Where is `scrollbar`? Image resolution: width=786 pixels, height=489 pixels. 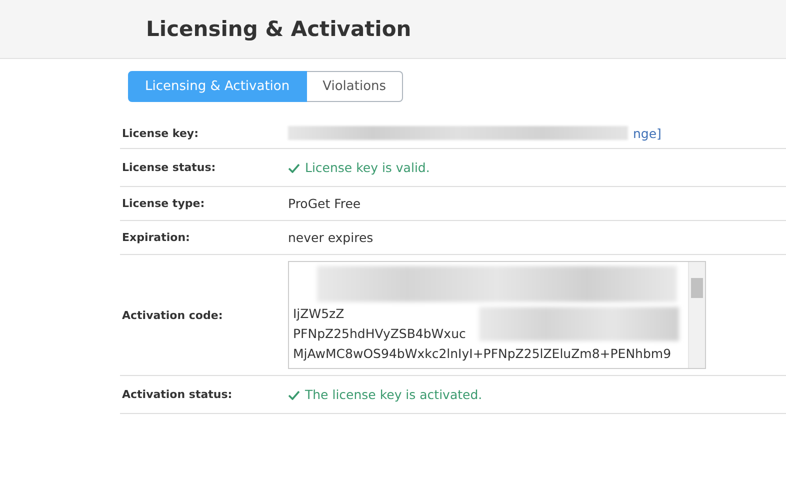 scrollbar is located at coordinates (696, 315).